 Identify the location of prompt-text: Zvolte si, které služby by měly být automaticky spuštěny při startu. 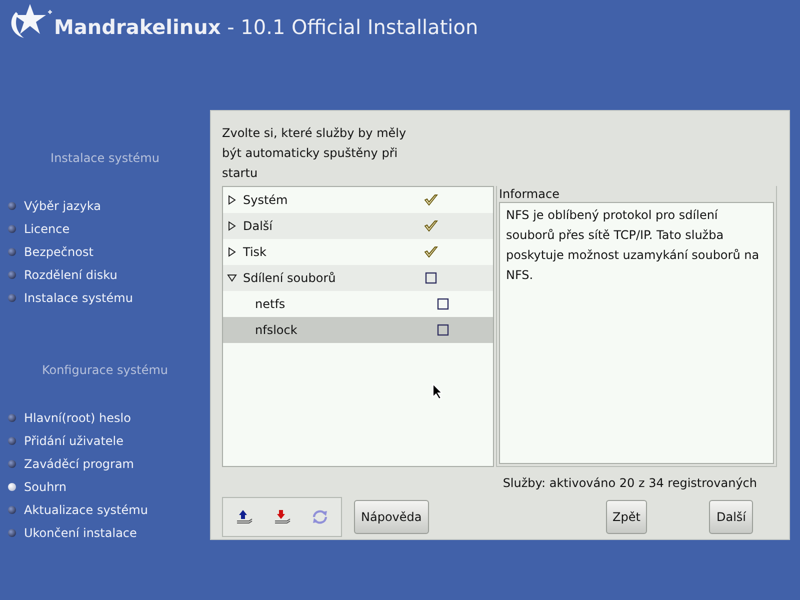
(315, 153).